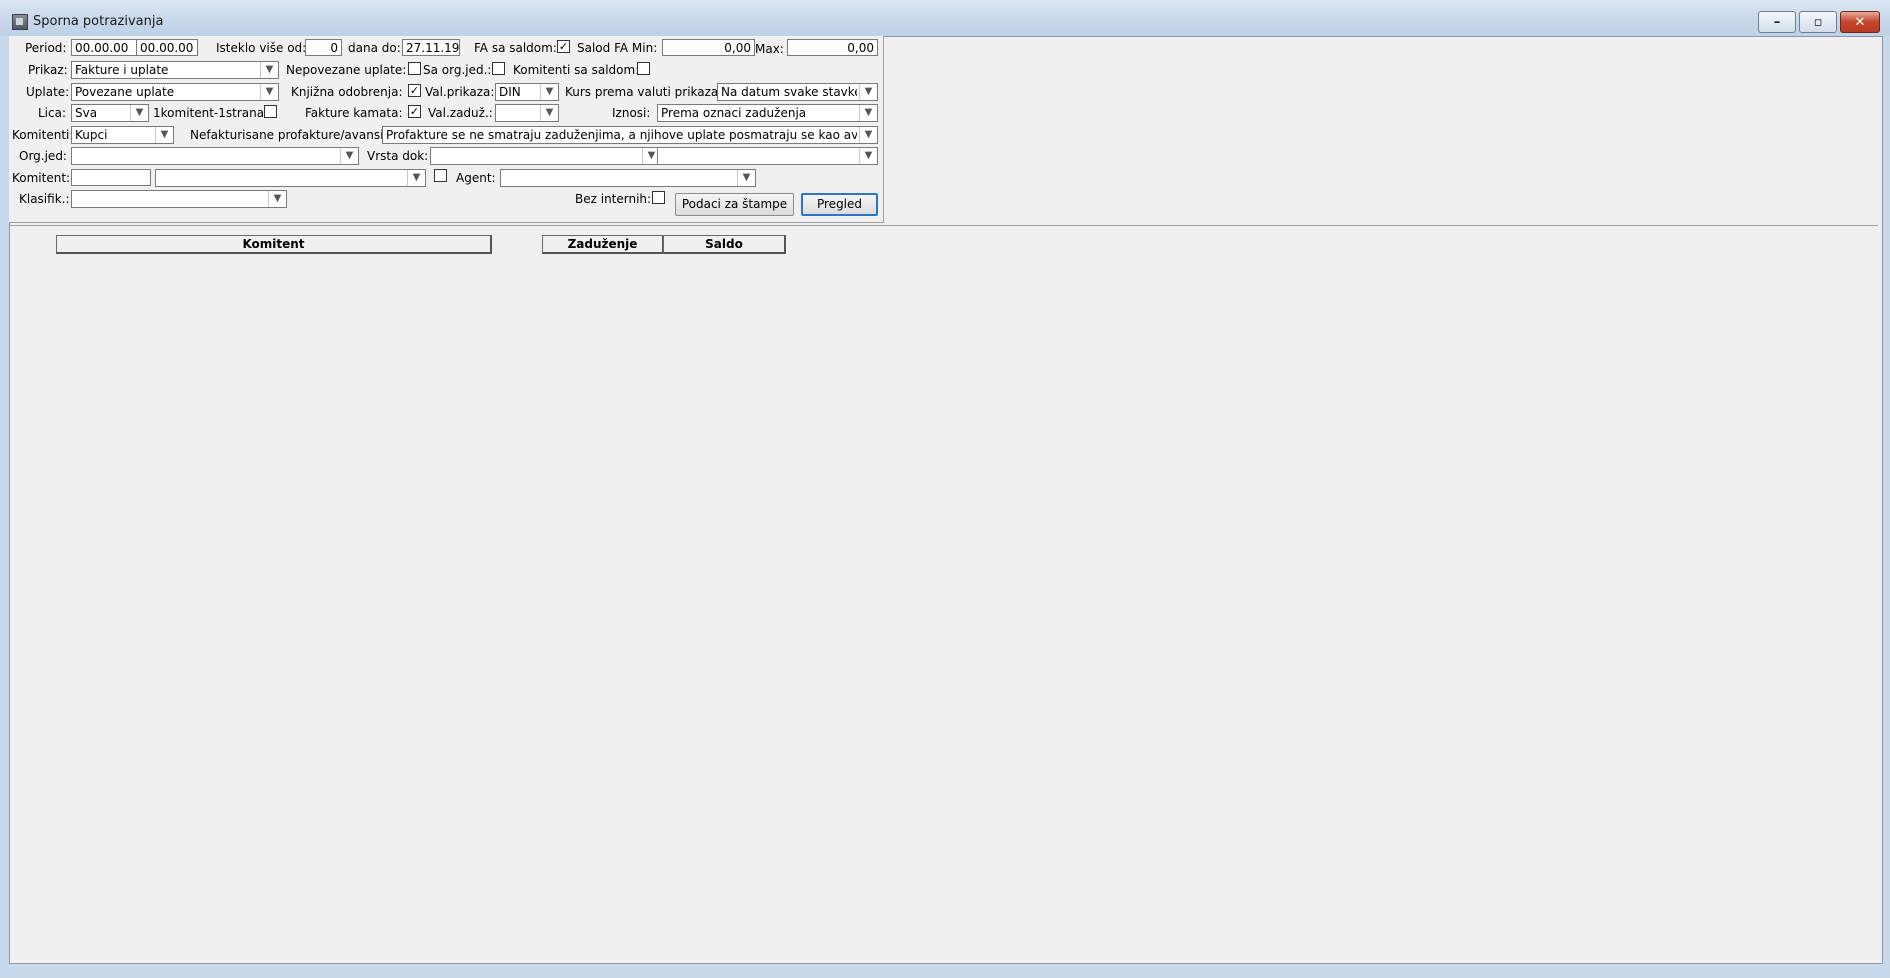  What do you see at coordinates (476, 178) in the screenshot?
I see `agent-label: Agent:` at bounding box center [476, 178].